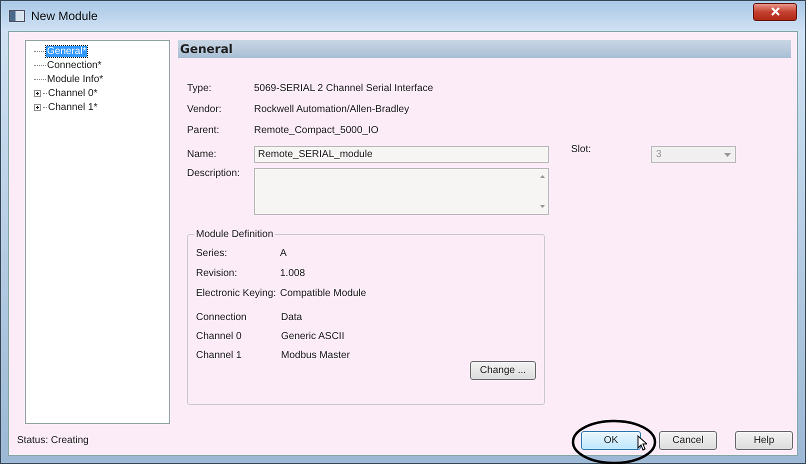  I want to click on field-value: Modbus Master, so click(316, 355).